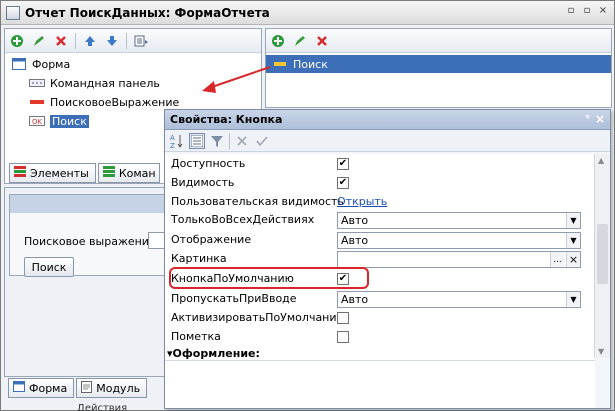 The width and height of the screenshot is (615, 411). Describe the element at coordinates (197, 140) in the screenshot. I see `categorized-view-icon` at that location.